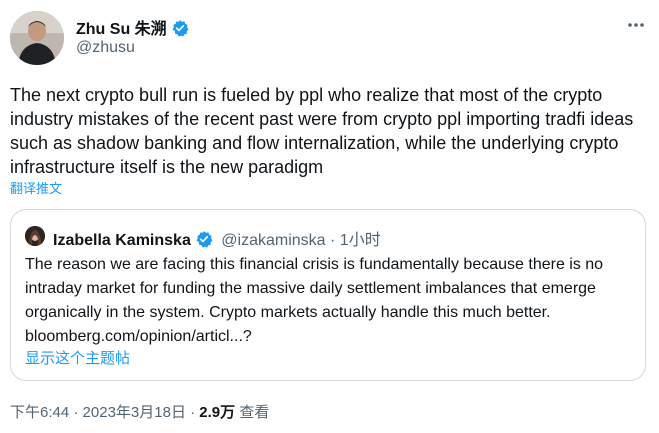 Image resolution: width=659 pixels, height=433 pixels. I want to click on tweet-footer: 下午6:44 · 2023年3月18日 · 2.9万 查看, so click(139, 411).